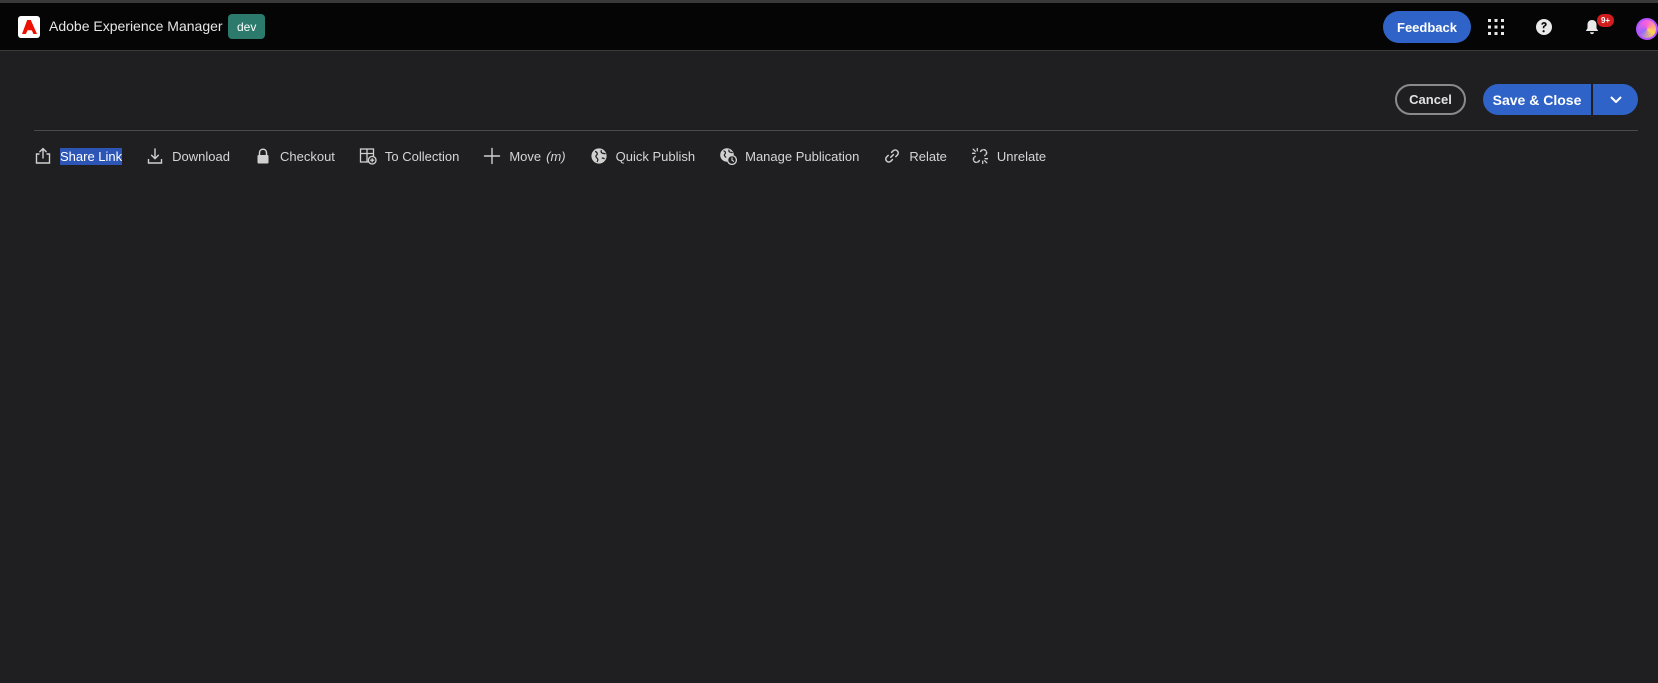  I want to click on environment-badge: dev, so click(247, 26).